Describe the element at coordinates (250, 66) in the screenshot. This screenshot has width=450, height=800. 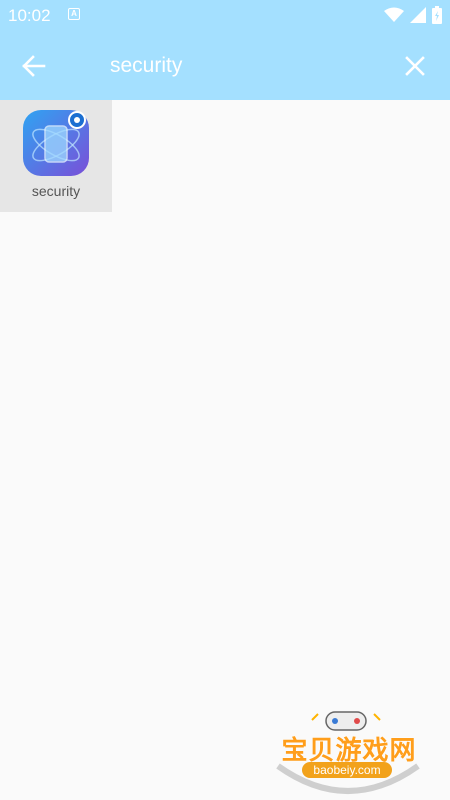
I see `search-input` at that location.